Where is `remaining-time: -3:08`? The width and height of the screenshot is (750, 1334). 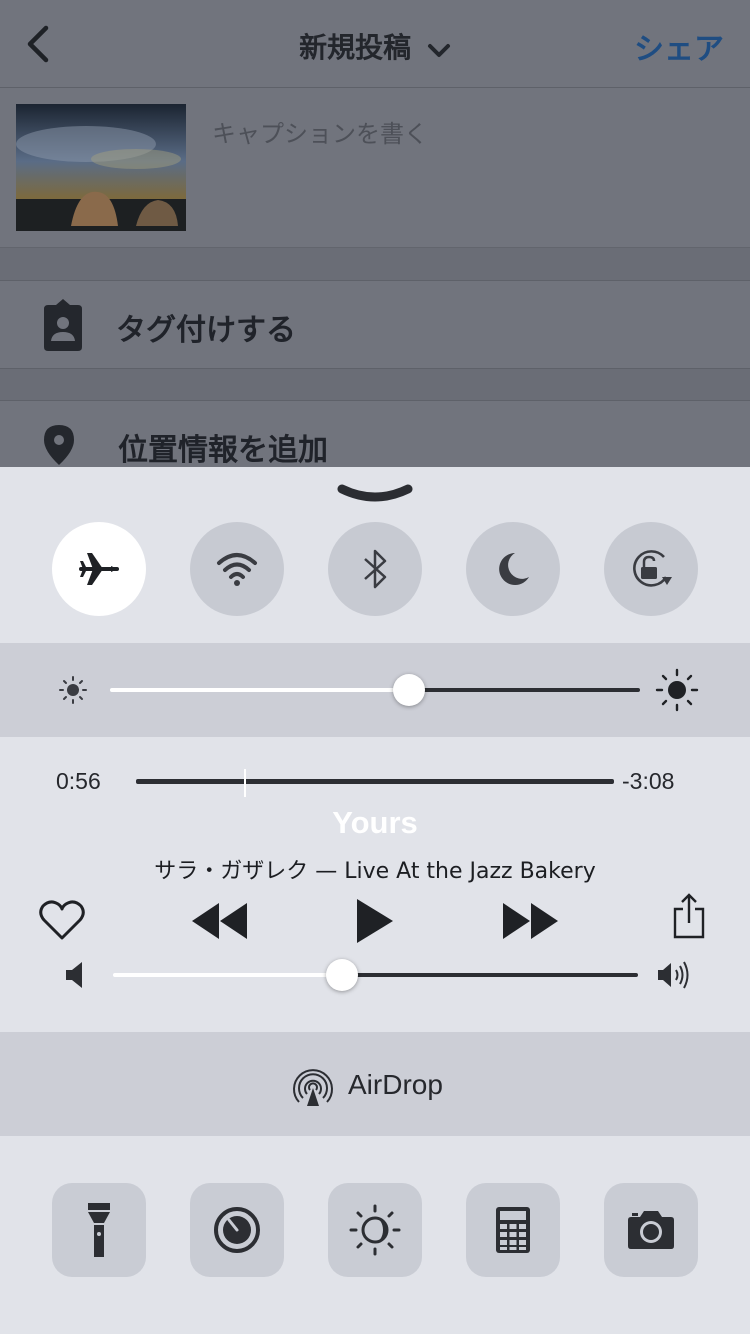
remaining-time: -3:08 is located at coordinates (648, 781).